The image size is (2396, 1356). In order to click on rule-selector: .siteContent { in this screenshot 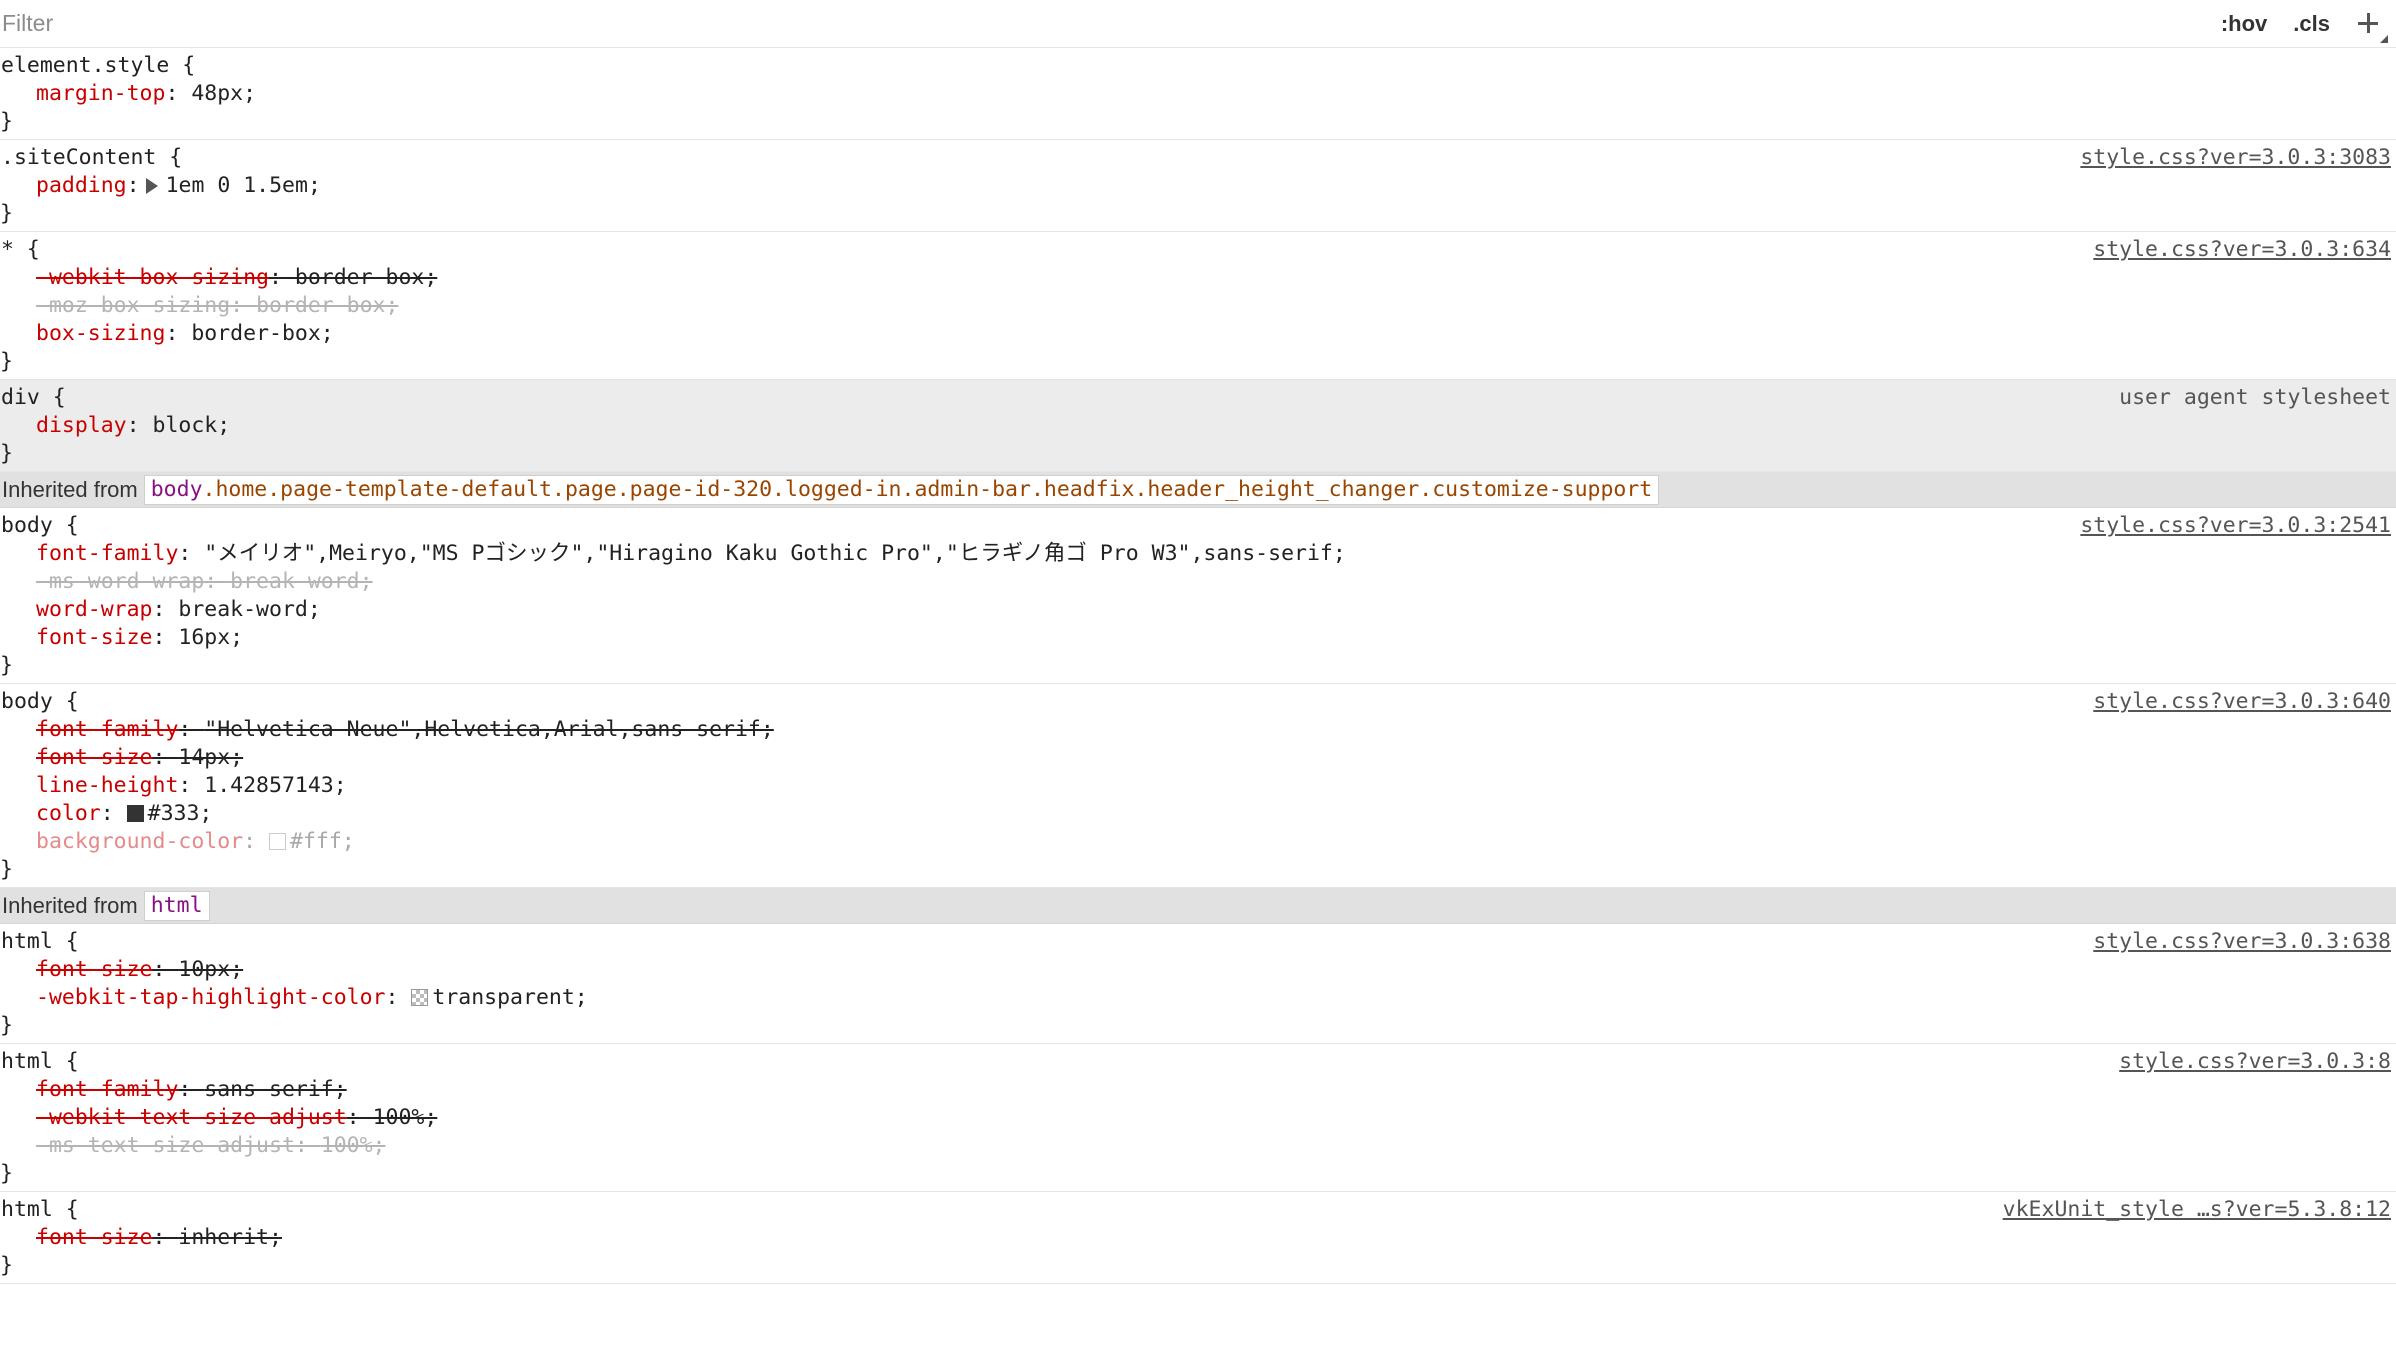, I will do `click(1198, 158)`.